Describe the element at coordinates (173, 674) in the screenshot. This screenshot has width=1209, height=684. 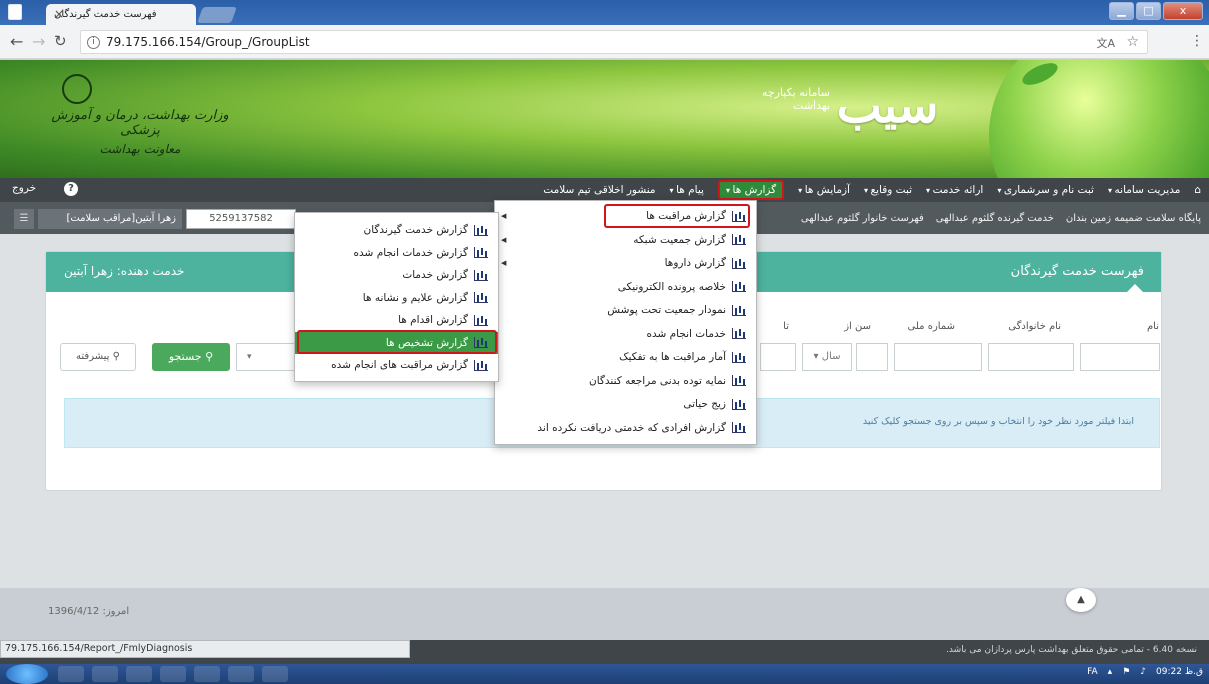
I see `chrome-icon` at that location.